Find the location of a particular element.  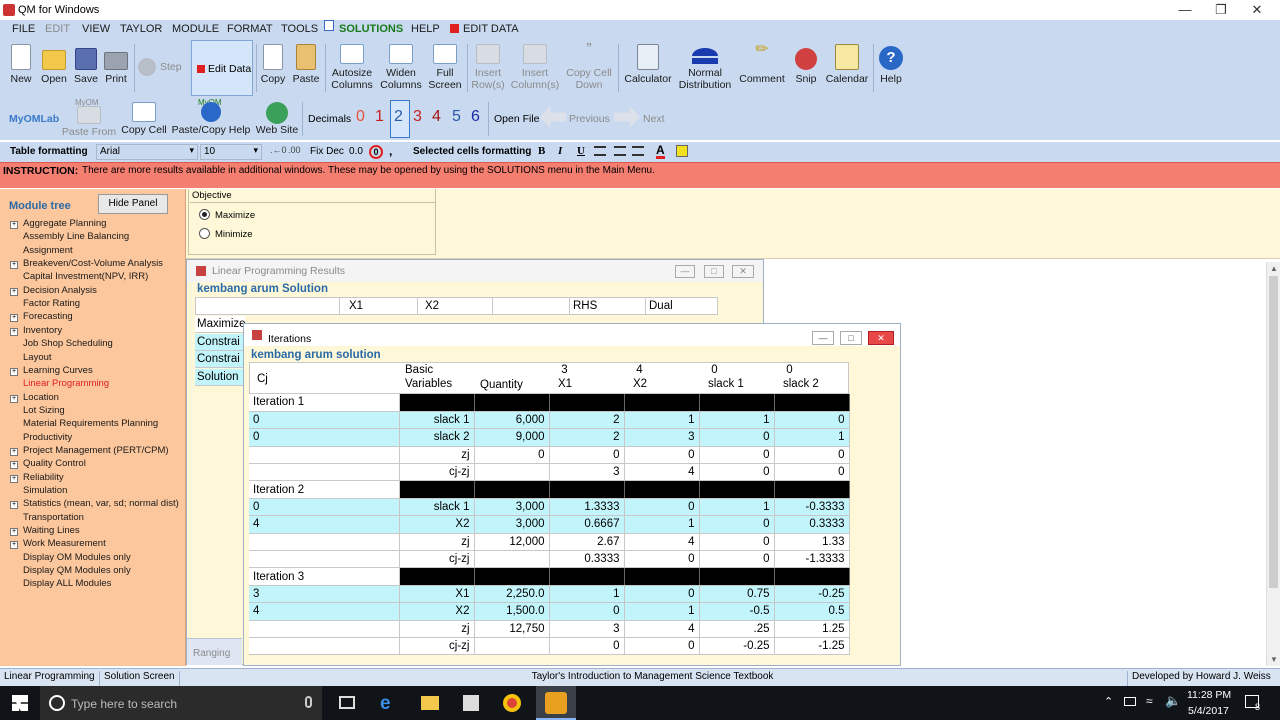

comma-format-button: , is located at coordinates (390, 151).